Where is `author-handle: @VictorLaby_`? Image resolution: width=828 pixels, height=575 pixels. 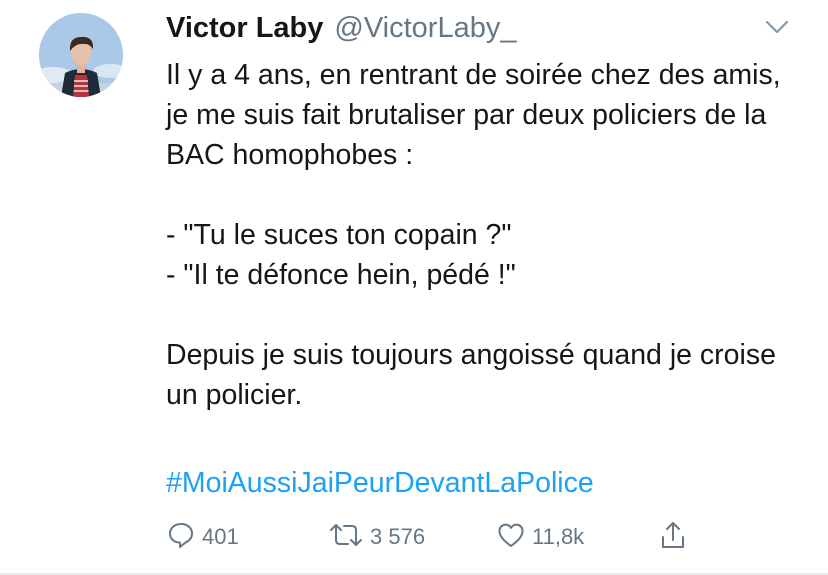 author-handle: @VictorLaby_ is located at coordinates (425, 28).